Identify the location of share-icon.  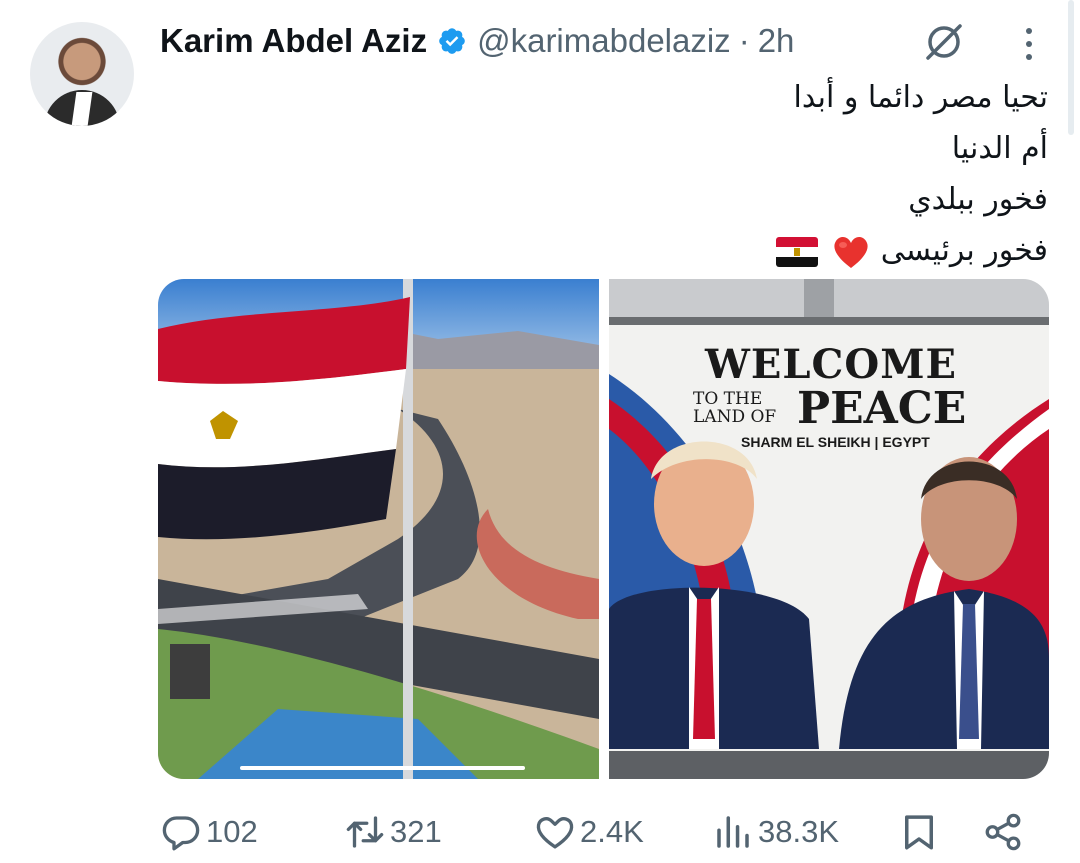
(1003, 832).